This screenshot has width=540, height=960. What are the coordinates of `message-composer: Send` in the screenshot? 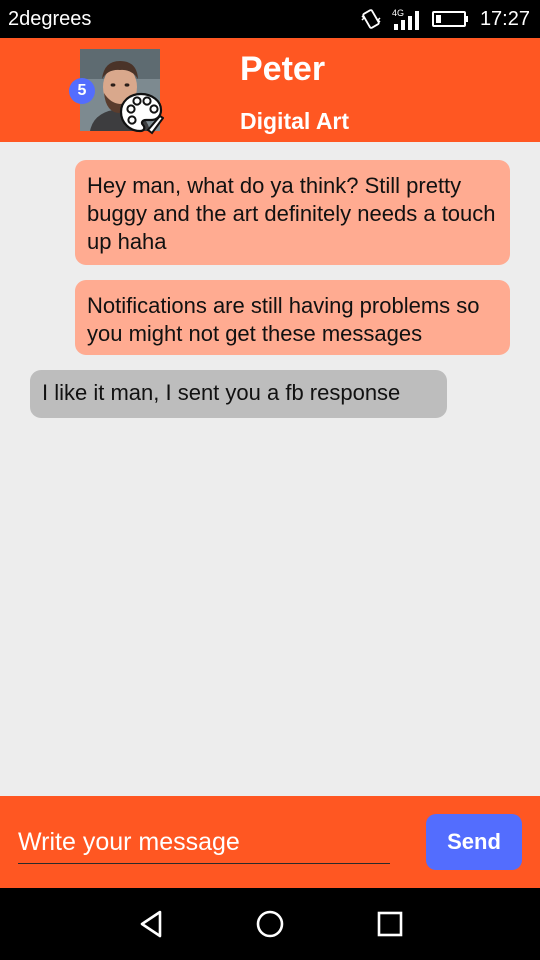 It's located at (270, 842).